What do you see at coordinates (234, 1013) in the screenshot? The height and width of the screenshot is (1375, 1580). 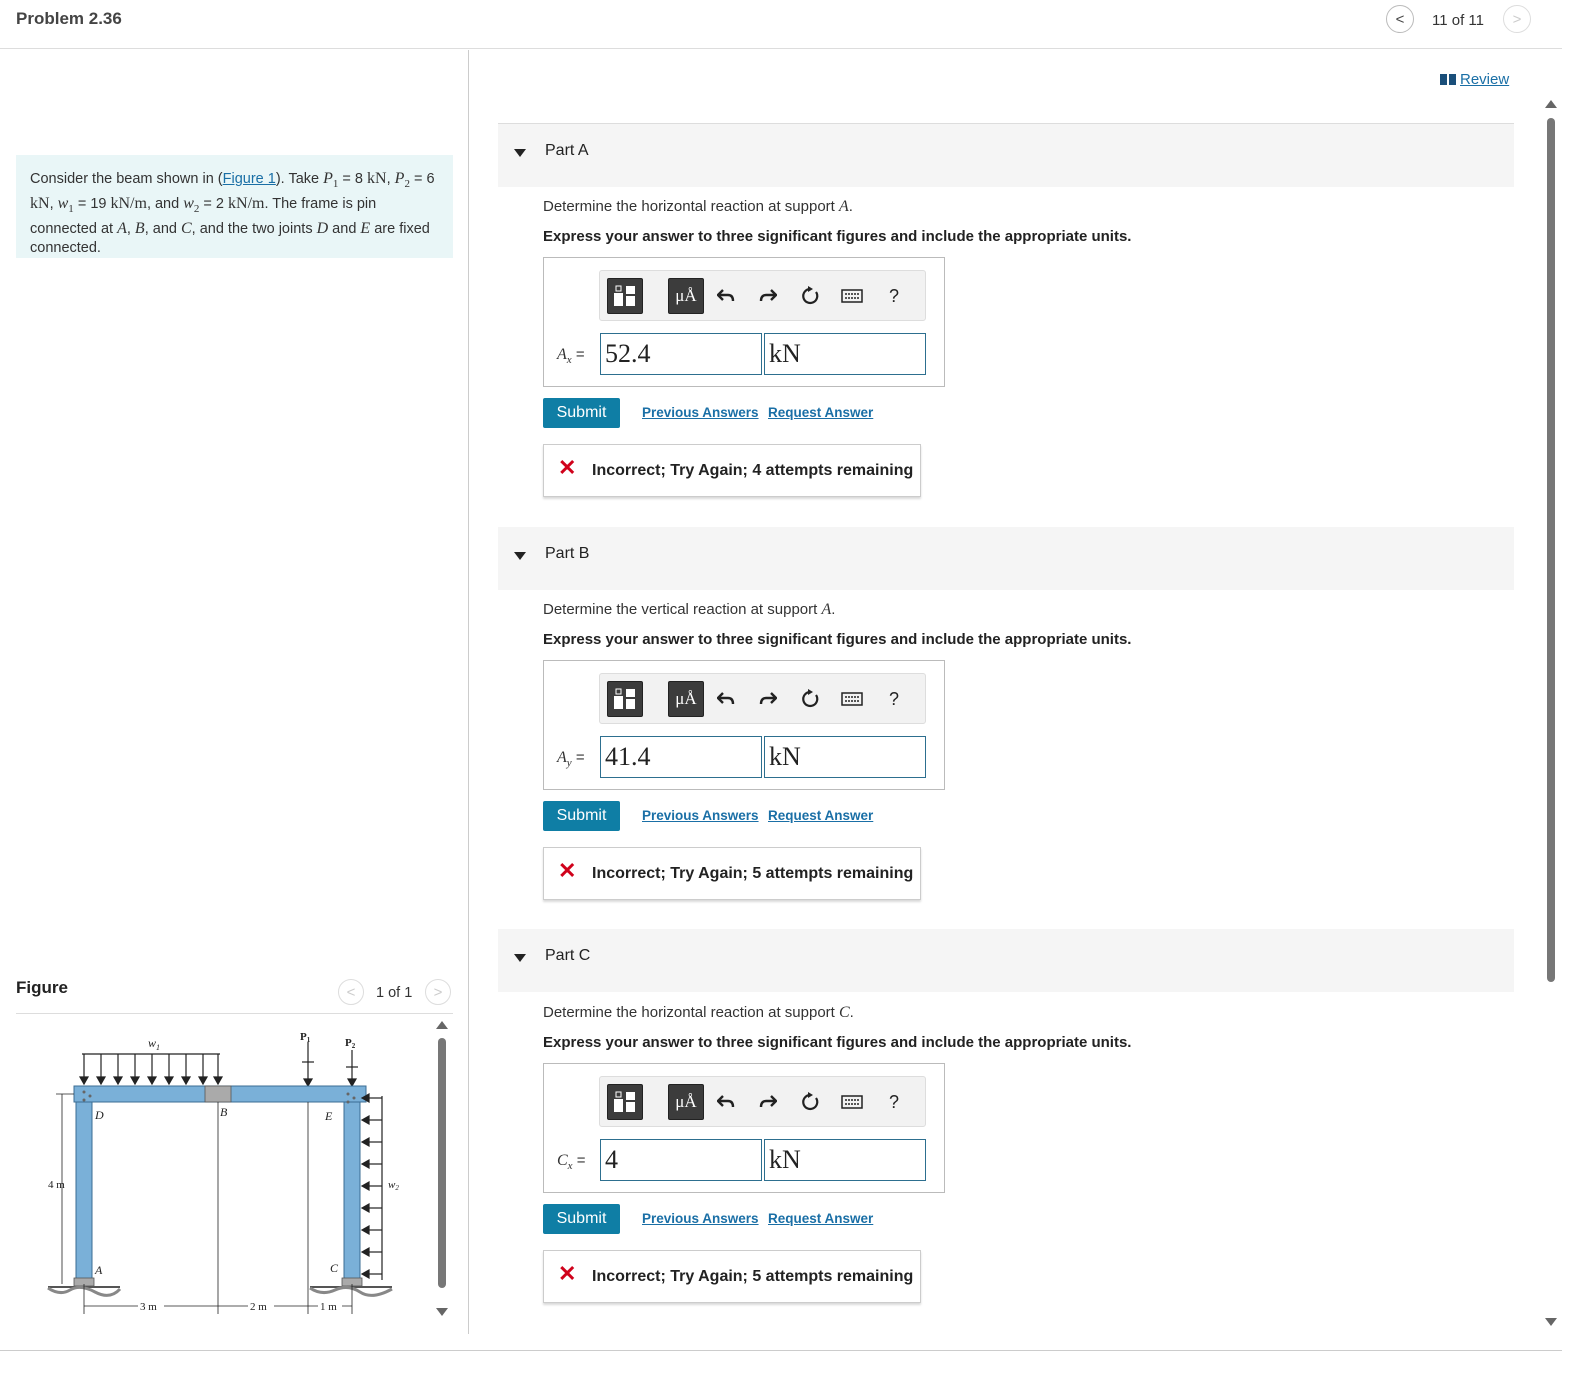 I see `figure-divider` at bounding box center [234, 1013].